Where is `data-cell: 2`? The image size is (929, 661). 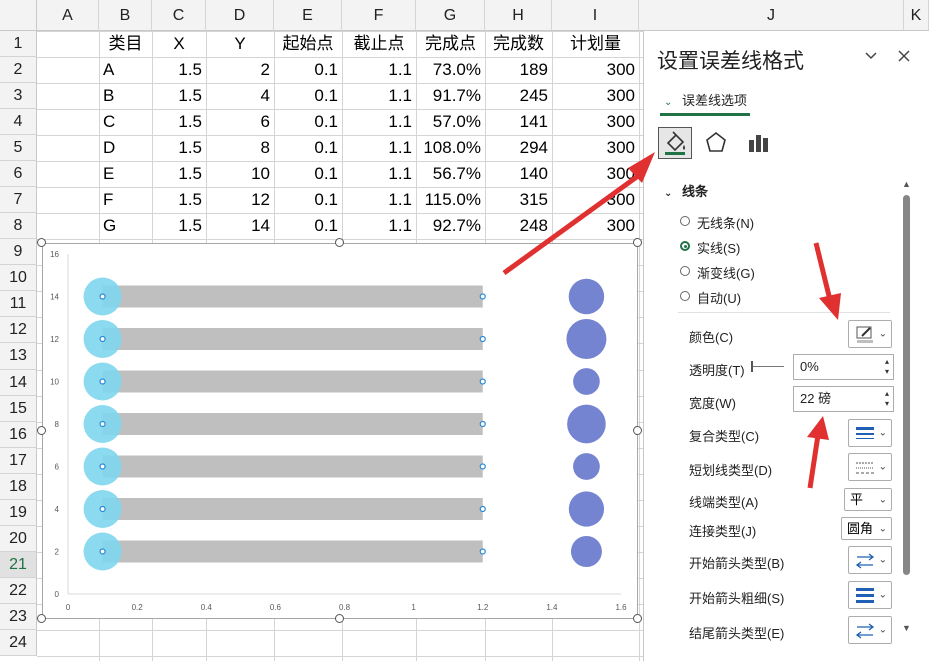 data-cell: 2 is located at coordinates (240, 70).